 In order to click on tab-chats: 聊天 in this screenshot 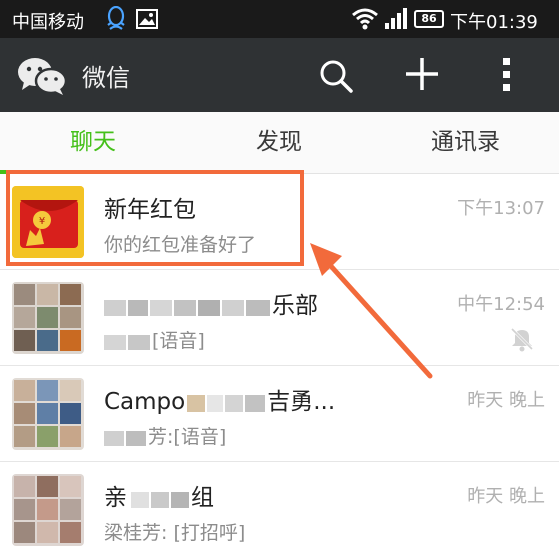, I will do `click(93, 143)`.